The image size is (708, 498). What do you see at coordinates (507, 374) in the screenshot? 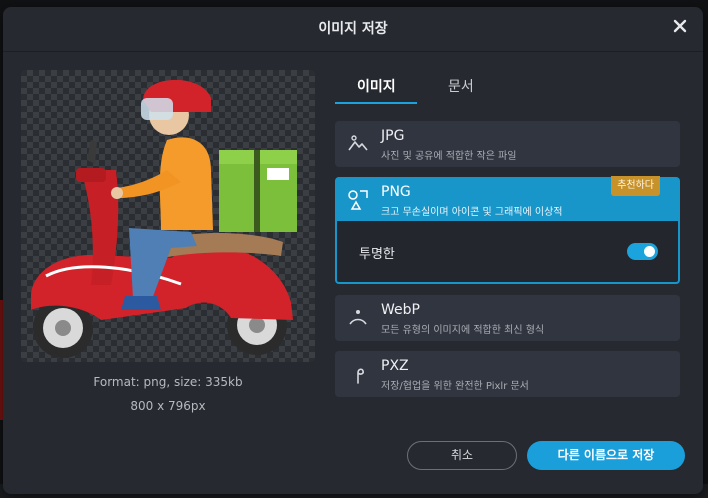
I see `format-option-pxz: PXZ 저장/협업을 위한 완전한 Pixlr 문서` at bounding box center [507, 374].